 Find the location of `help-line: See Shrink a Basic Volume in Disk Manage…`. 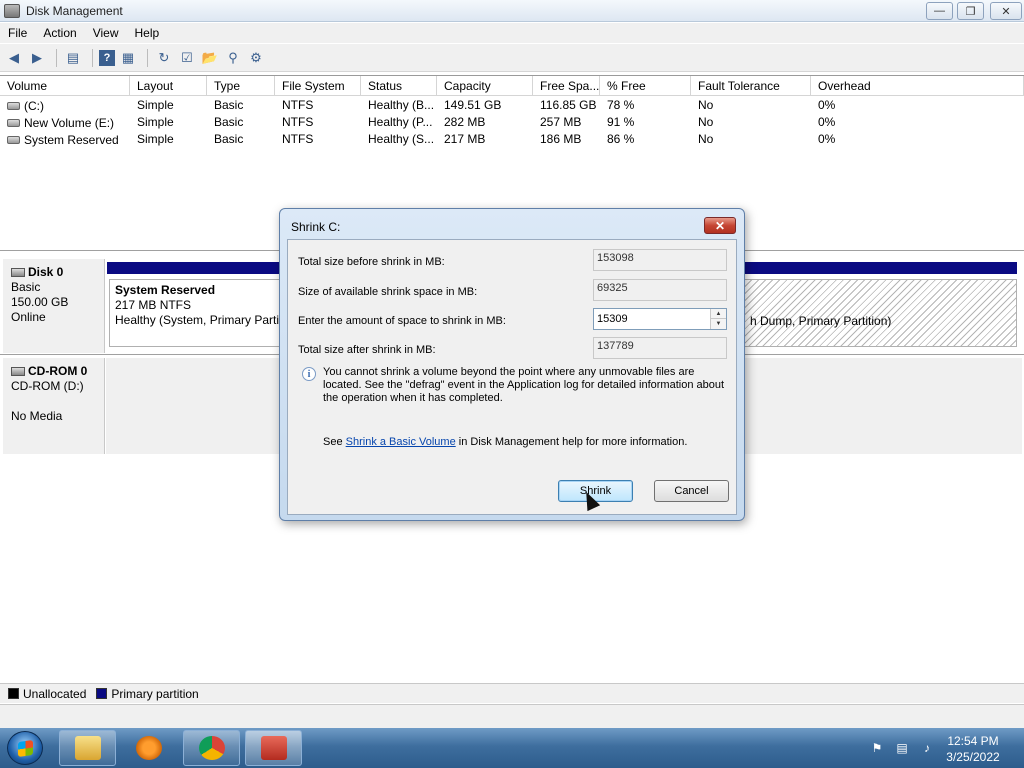

help-line: See Shrink a Basic Volume in Disk Manage… is located at coordinates (505, 442).